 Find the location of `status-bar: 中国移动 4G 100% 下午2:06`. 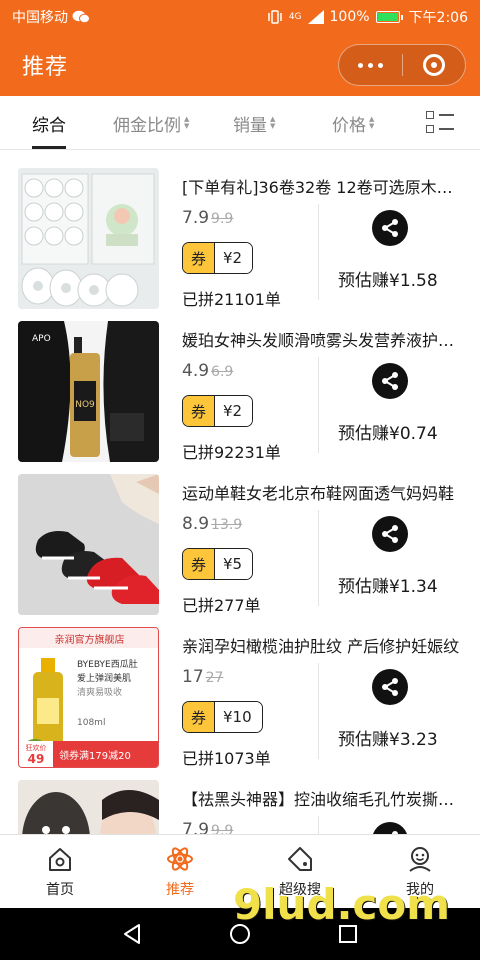

status-bar: 中国移动 4G 100% 下午2:06 is located at coordinates (240, 17).